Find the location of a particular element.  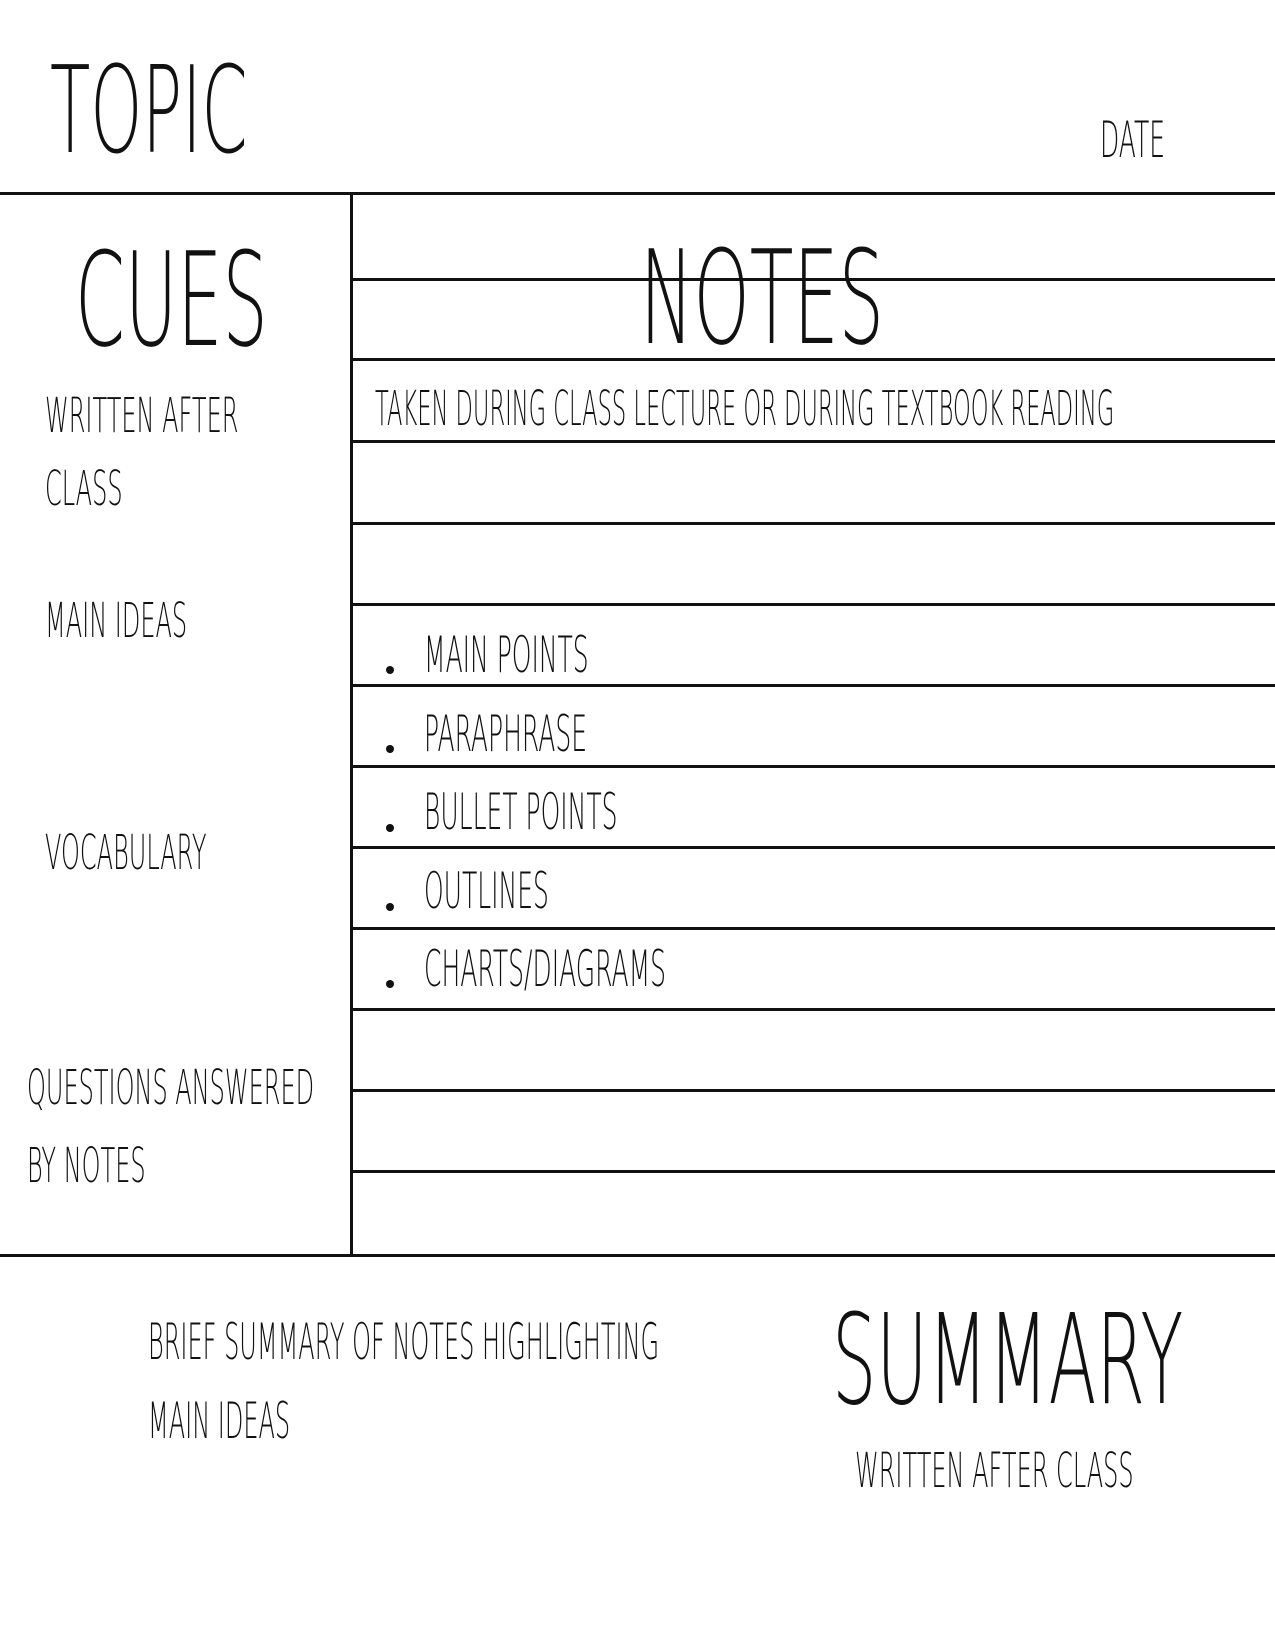

cues-item: CLASS is located at coordinates (84, 489).